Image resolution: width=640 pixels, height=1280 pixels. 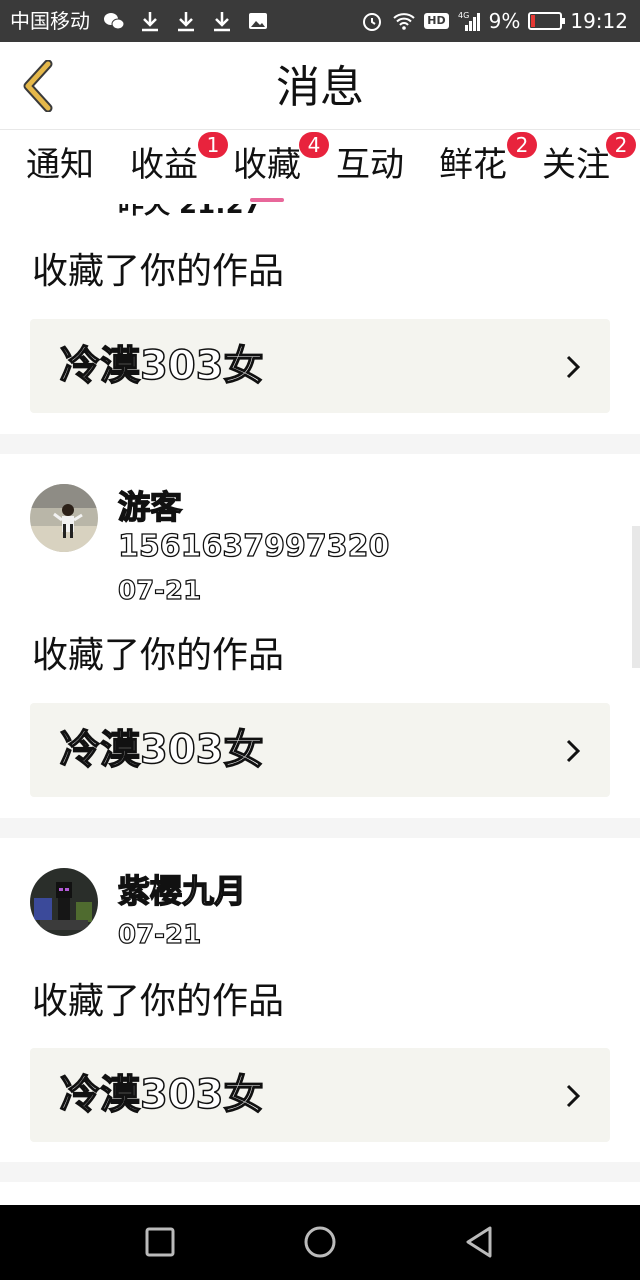 I want to click on tab-label: 收藏, so click(x=267, y=165).